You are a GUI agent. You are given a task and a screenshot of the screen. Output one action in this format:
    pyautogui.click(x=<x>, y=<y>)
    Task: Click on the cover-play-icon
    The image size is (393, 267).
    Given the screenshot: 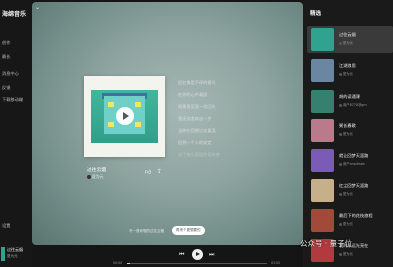 What is the action you would take?
    pyautogui.click(x=125, y=116)
    